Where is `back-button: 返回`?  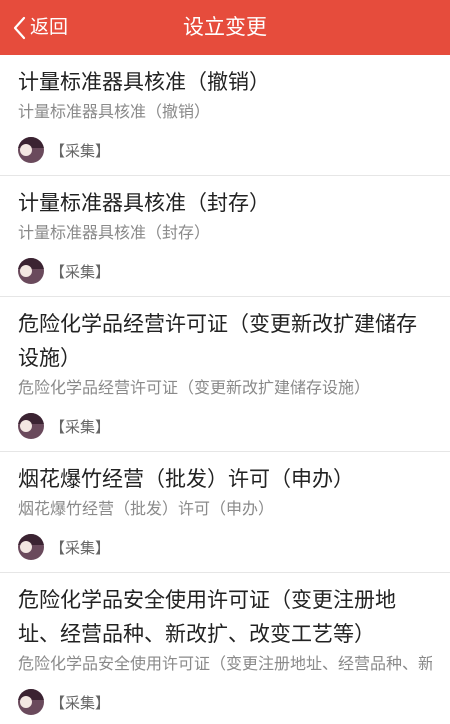
back-button: 返回 is located at coordinates (40, 27).